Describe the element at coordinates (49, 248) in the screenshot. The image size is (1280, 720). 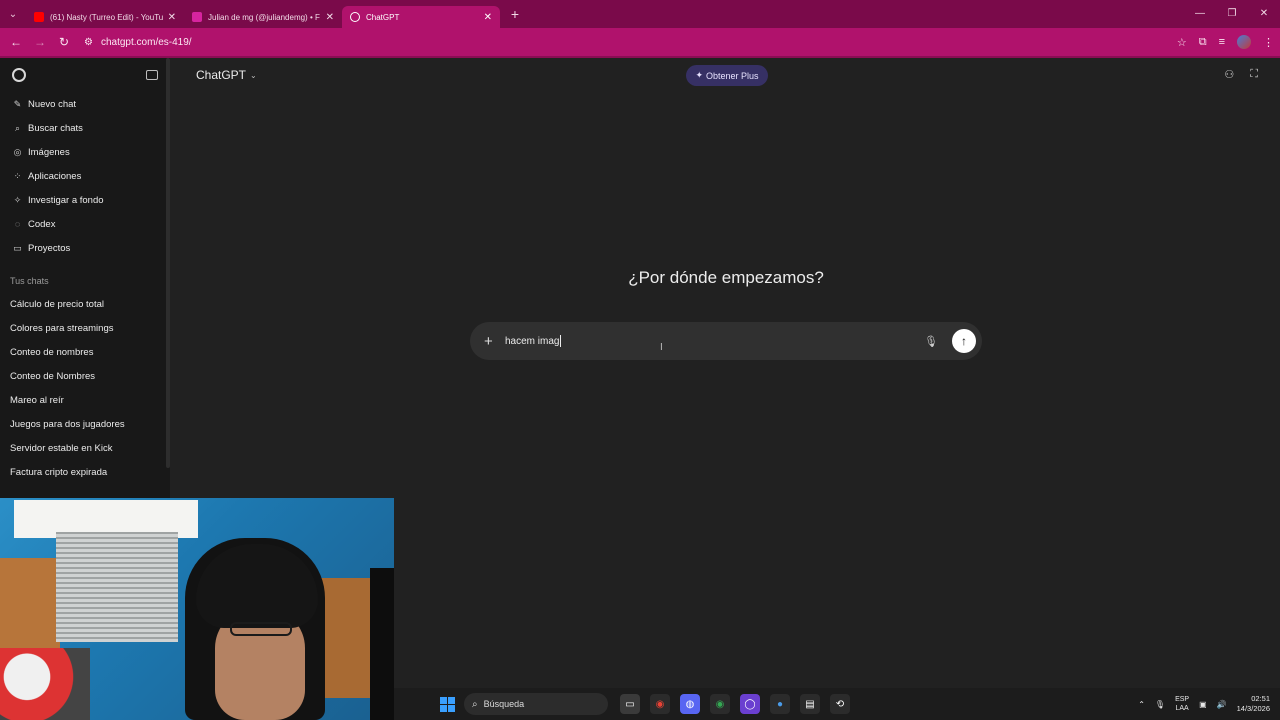
I see `sidebar-item-label: Proyectos` at that location.